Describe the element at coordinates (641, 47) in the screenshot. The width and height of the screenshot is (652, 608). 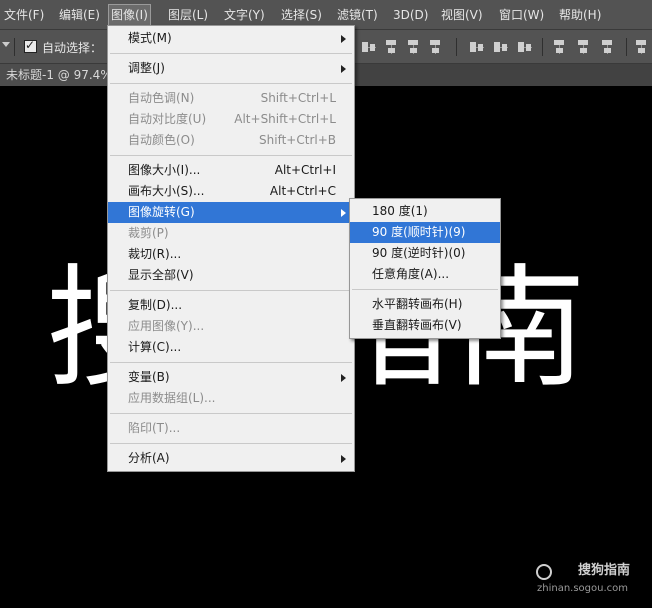
I see `auto-align-layers-icon` at that location.